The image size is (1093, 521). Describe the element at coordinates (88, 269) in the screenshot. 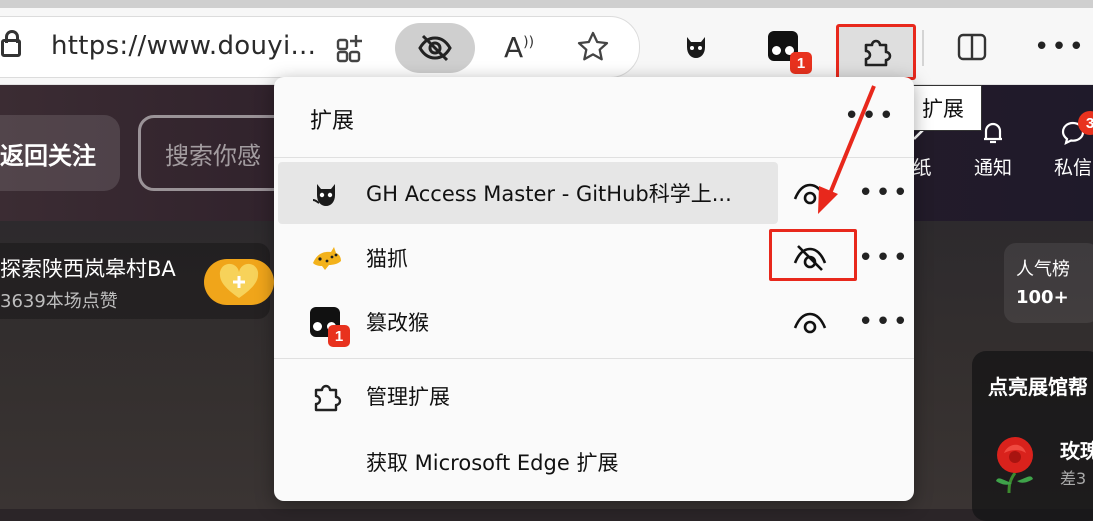

I see `live-title: 探索陕西岚皋村BA` at that location.